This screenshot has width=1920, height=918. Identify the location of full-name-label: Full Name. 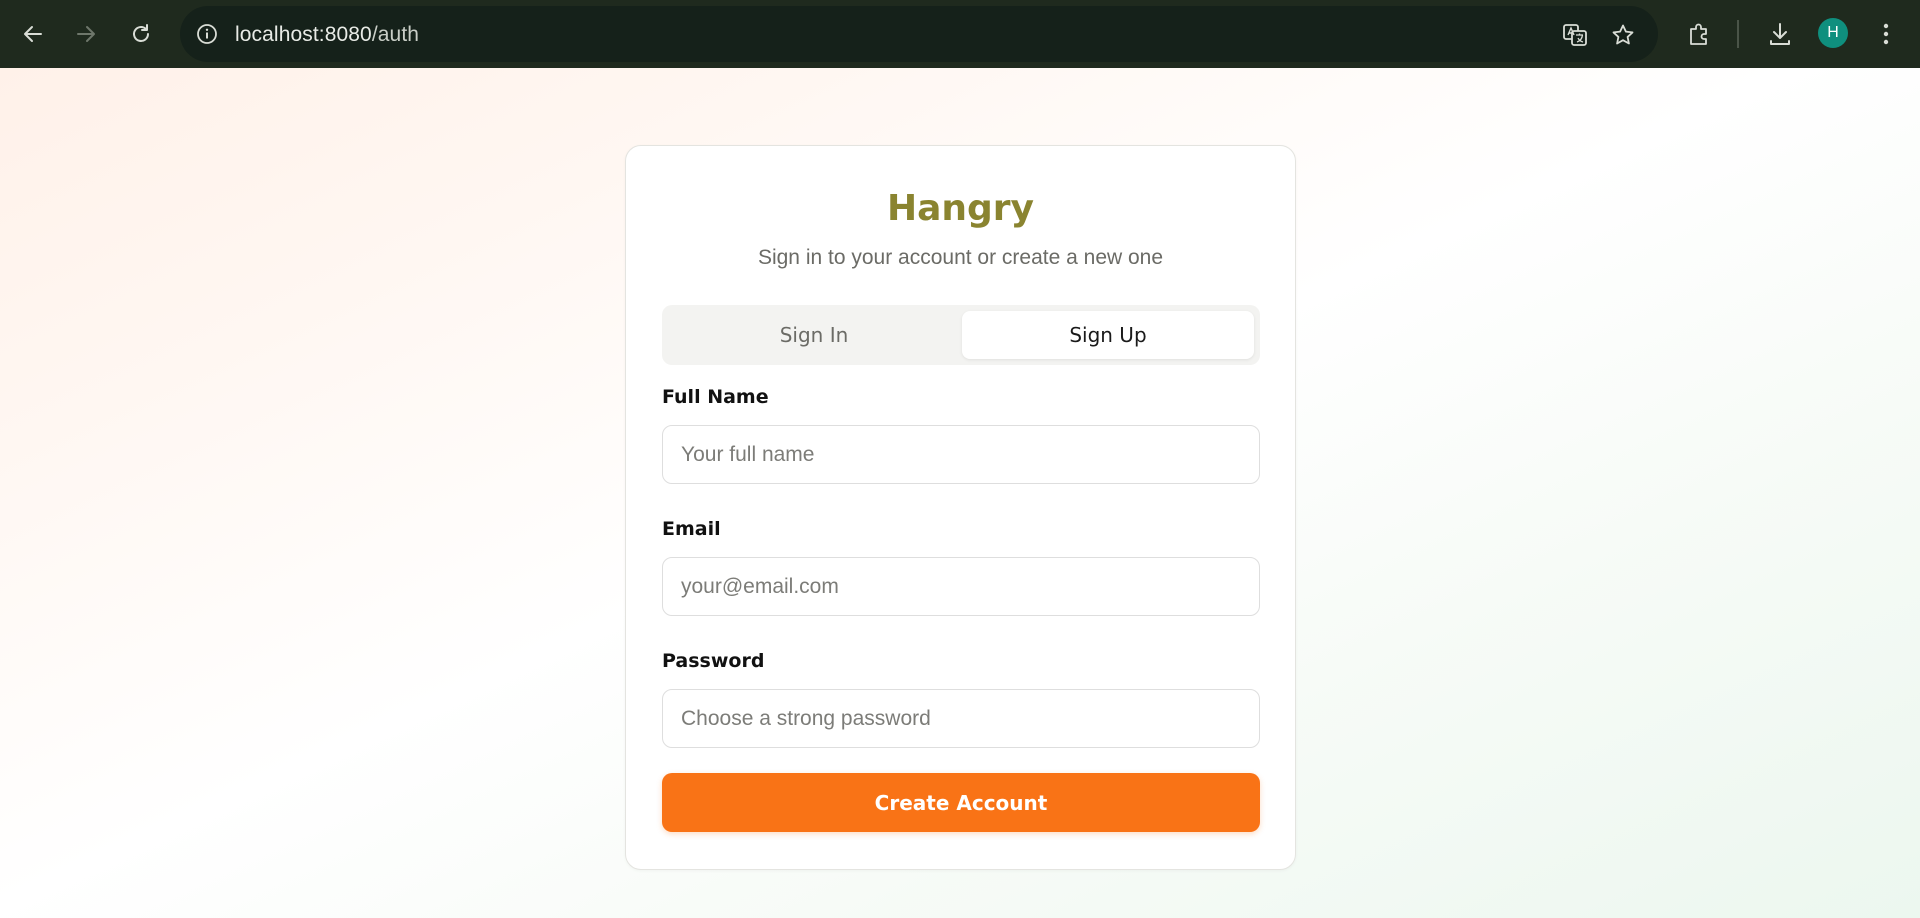
(715, 397).